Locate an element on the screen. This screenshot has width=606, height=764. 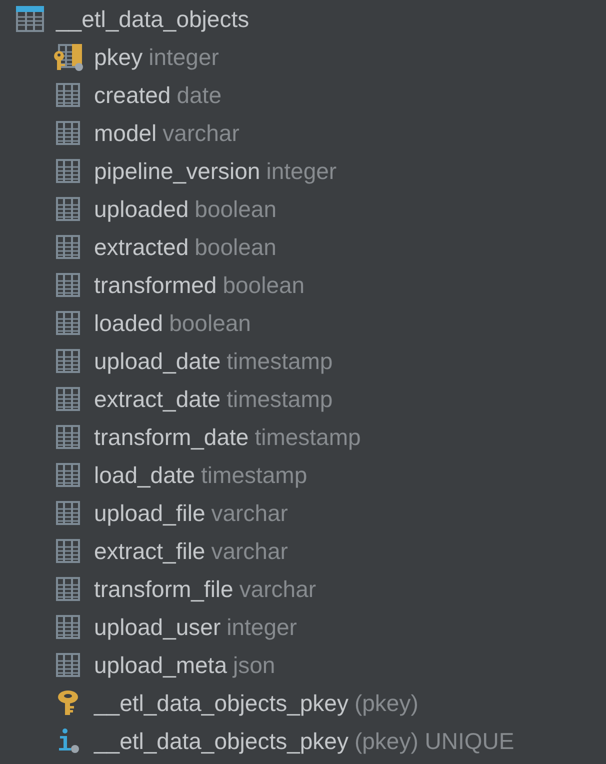
item-name: transform_date is located at coordinates (171, 437).